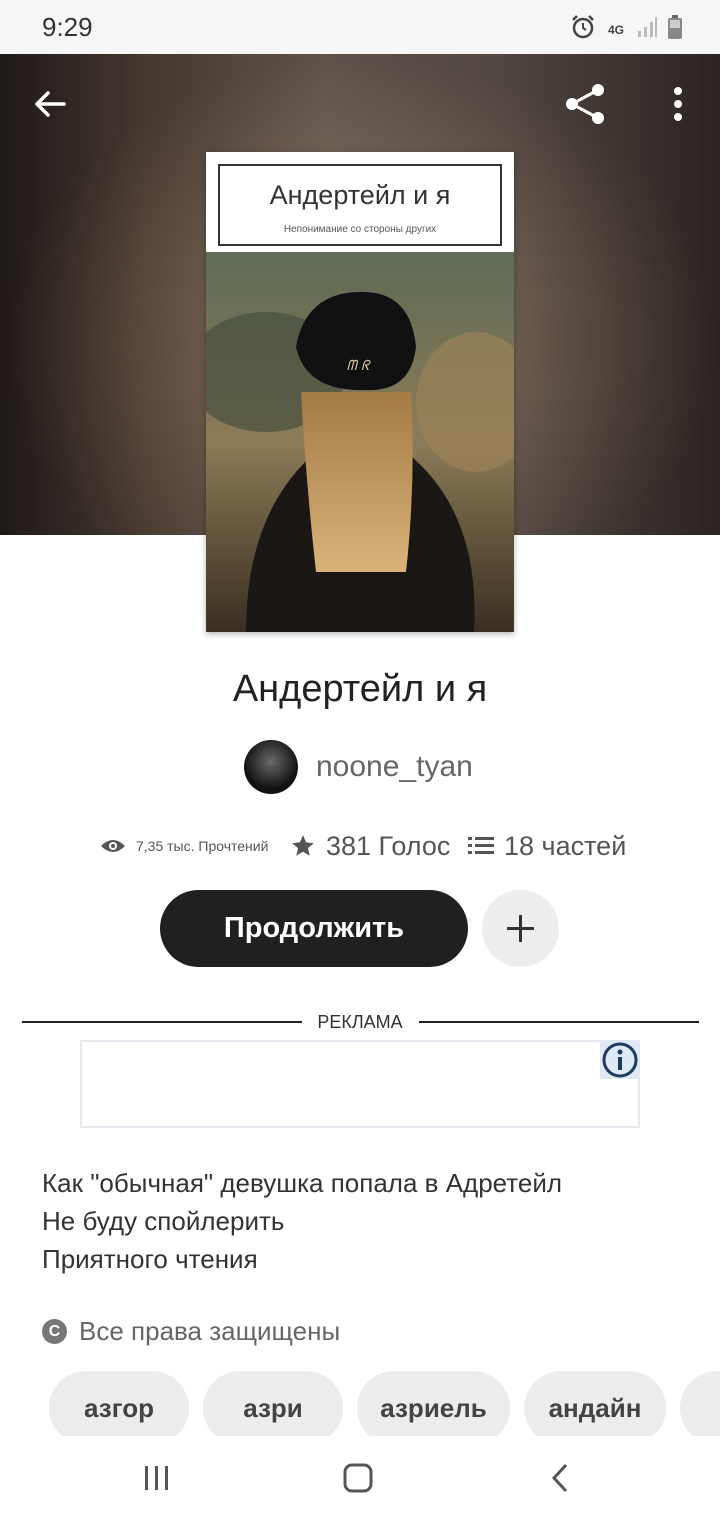  I want to click on description-line: Не буду спойлерить, so click(163, 1221).